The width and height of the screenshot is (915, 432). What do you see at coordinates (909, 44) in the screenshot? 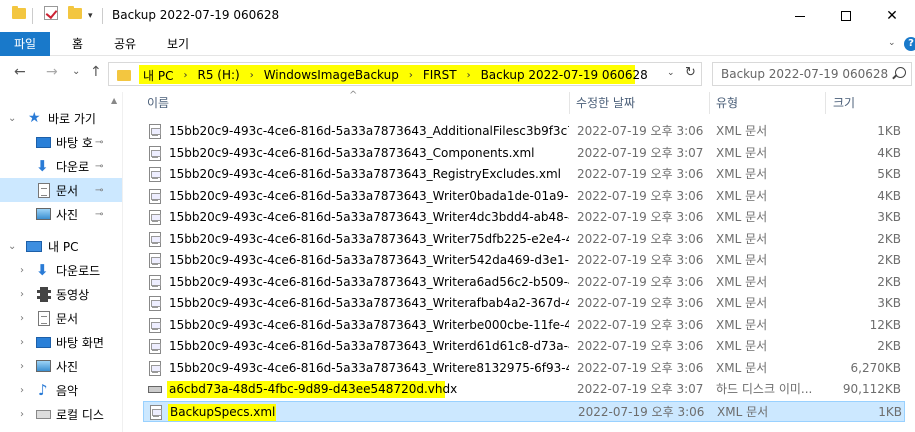
I see `help-icon: ?` at bounding box center [909, 44].